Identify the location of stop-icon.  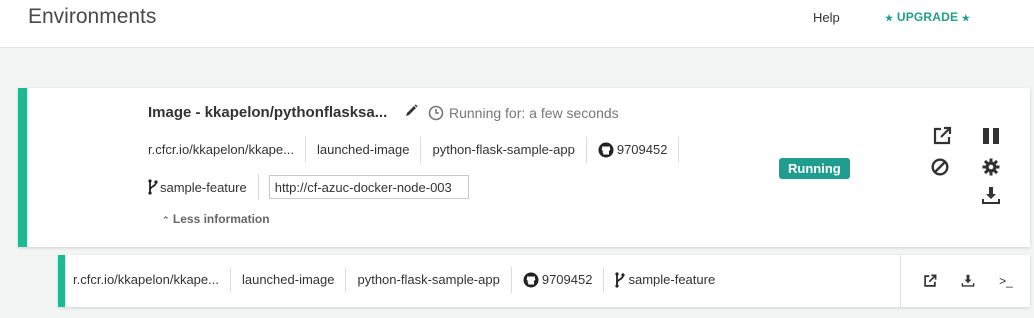
(940, 167).